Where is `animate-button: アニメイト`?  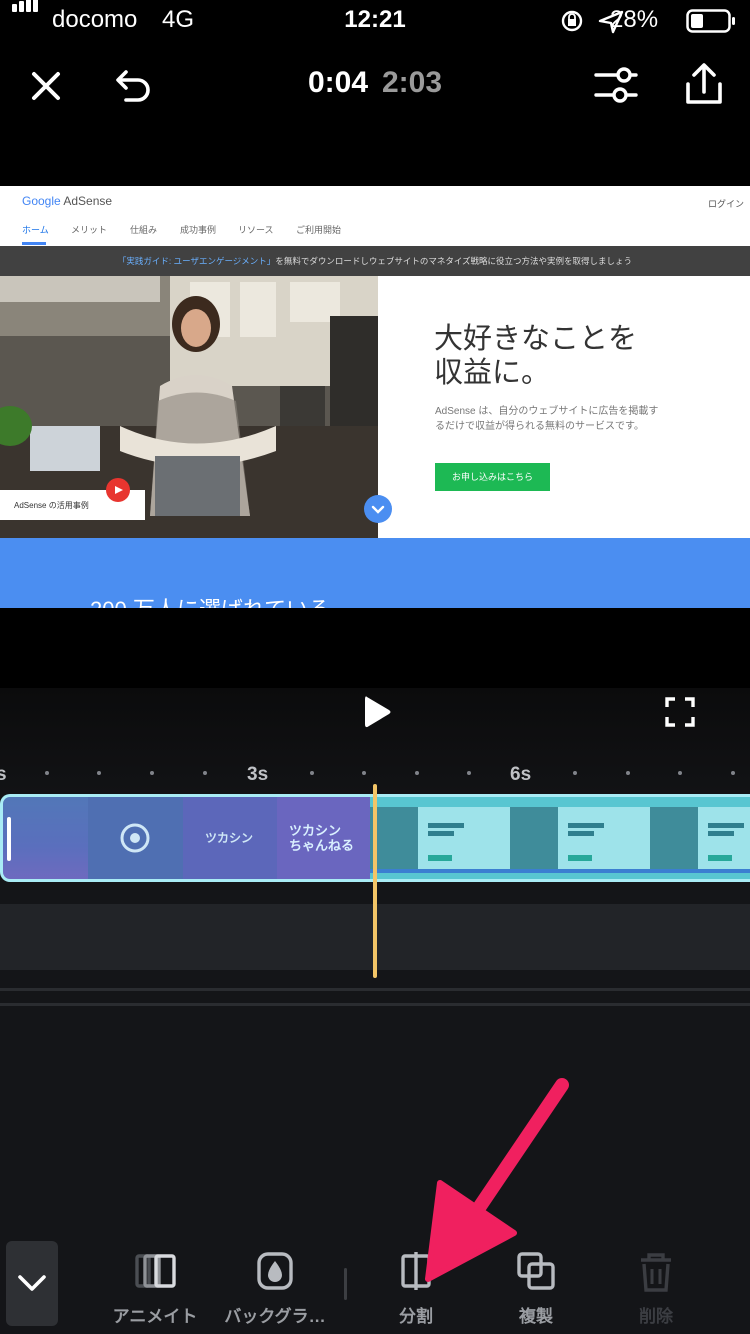
animate-button: アニメイト is located at coordinates (155, 1288).